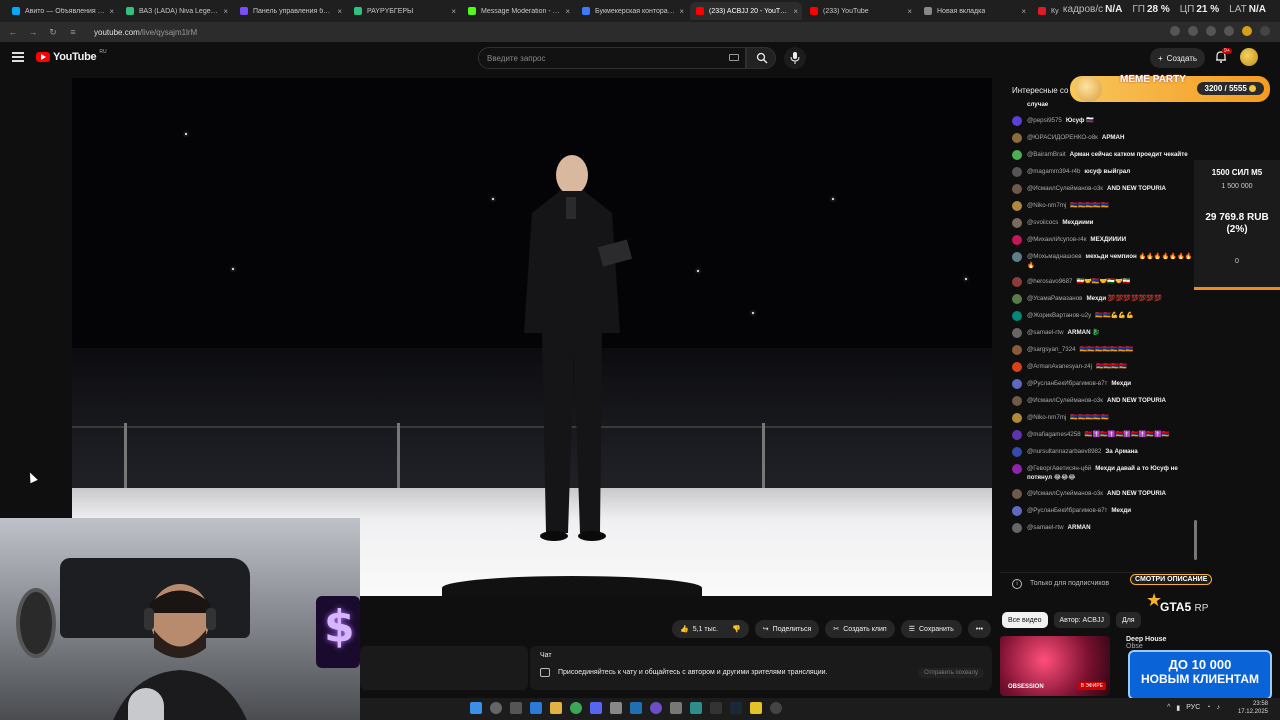 The height and width of the screenshot is (720, 1280). Describe the element at coordinates (761, 58) in the screenshot. I see `search-button` at that location.